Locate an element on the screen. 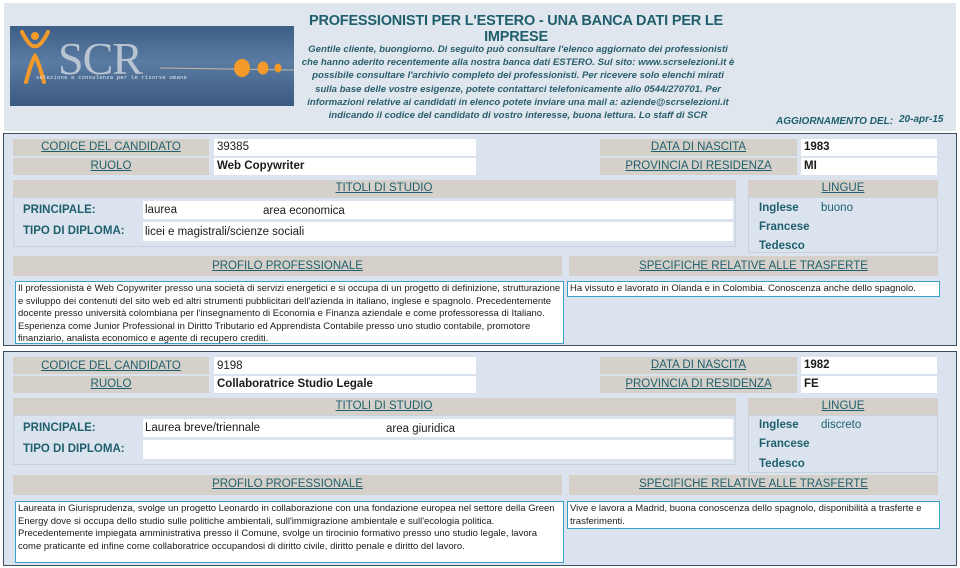 Image resolution: width=960 pixels, height=568 pixels. province-value: FE is located at coordinates (811, 384).